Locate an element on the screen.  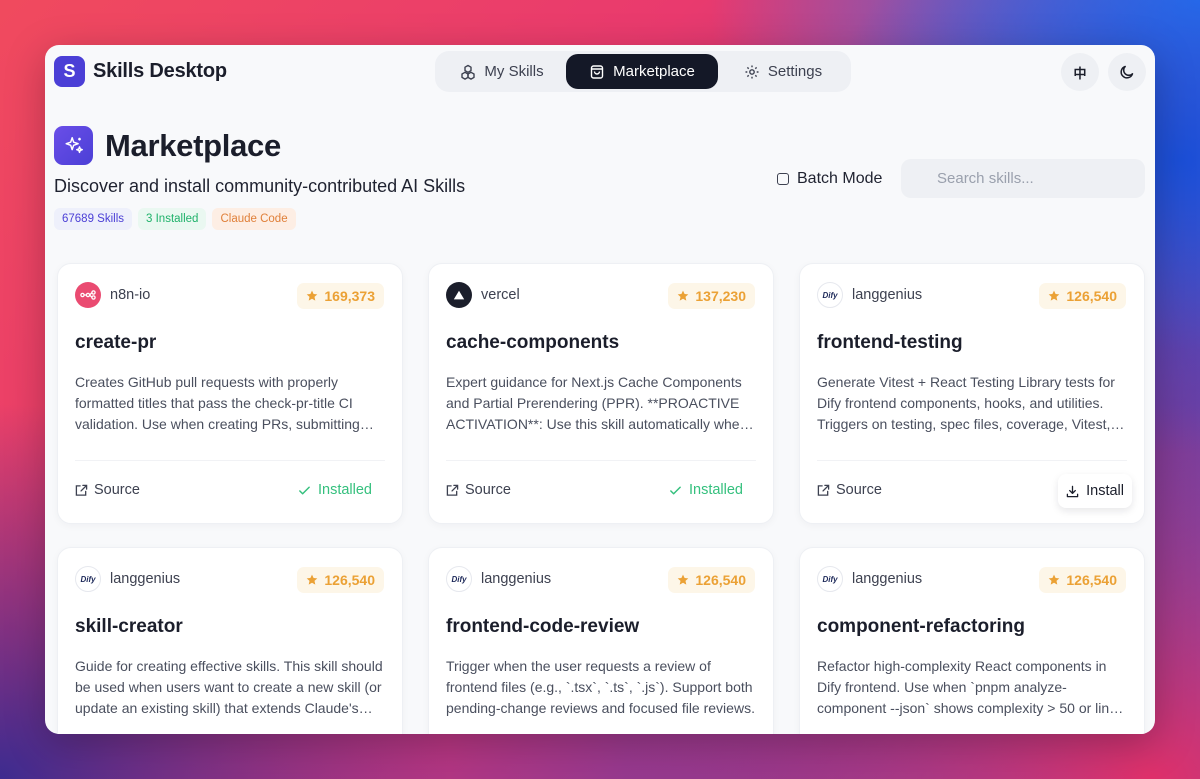
batch-mode-toggle: Batch Mode is located at coordinates (829, 179).